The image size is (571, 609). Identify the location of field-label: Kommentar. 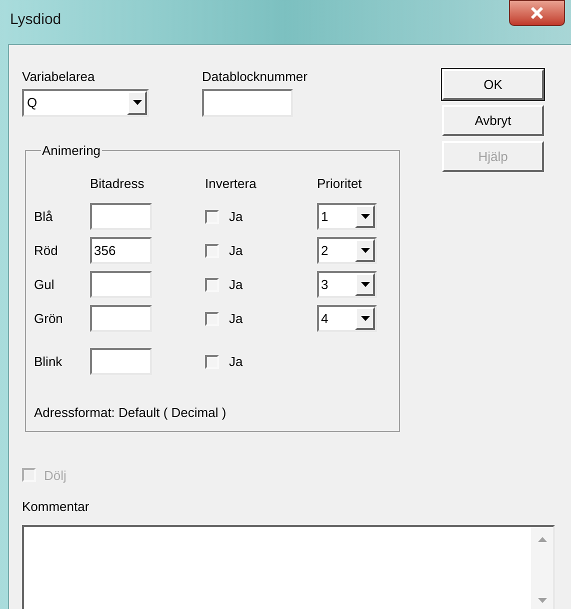
(56, 507).